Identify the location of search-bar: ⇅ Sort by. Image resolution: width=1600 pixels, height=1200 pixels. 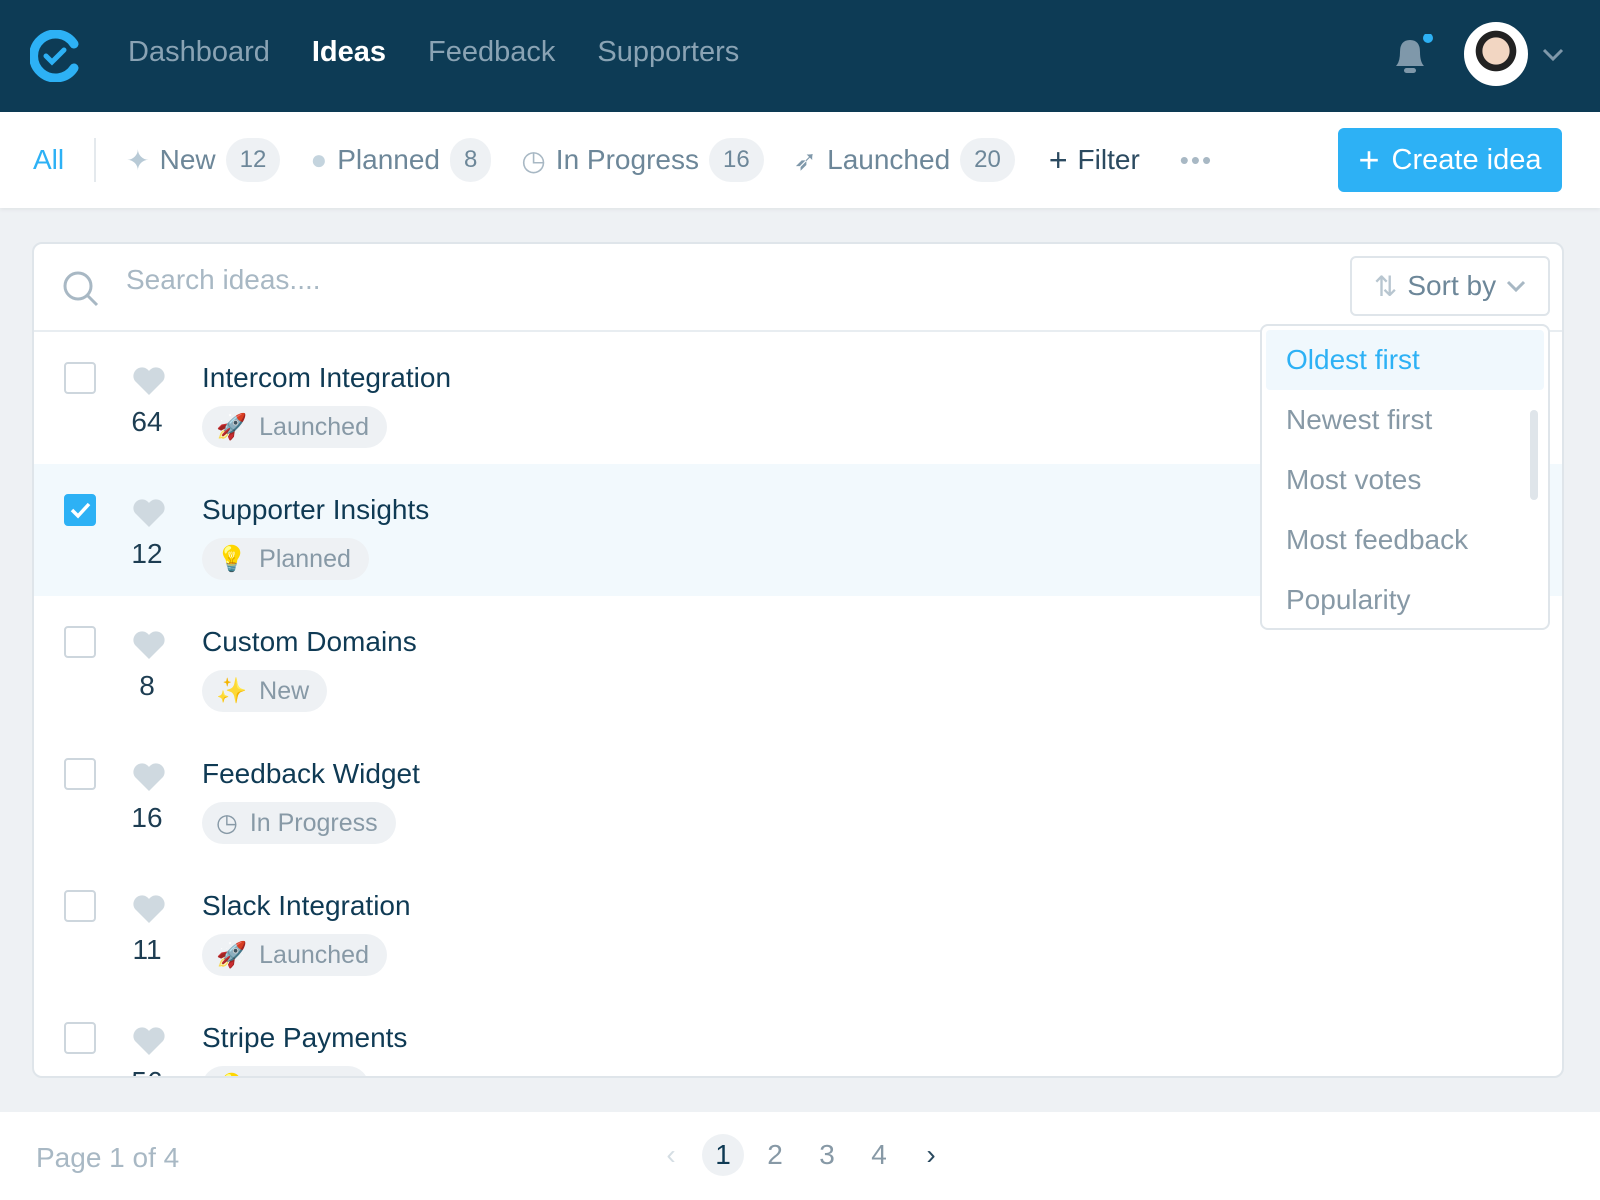
(798, 288).